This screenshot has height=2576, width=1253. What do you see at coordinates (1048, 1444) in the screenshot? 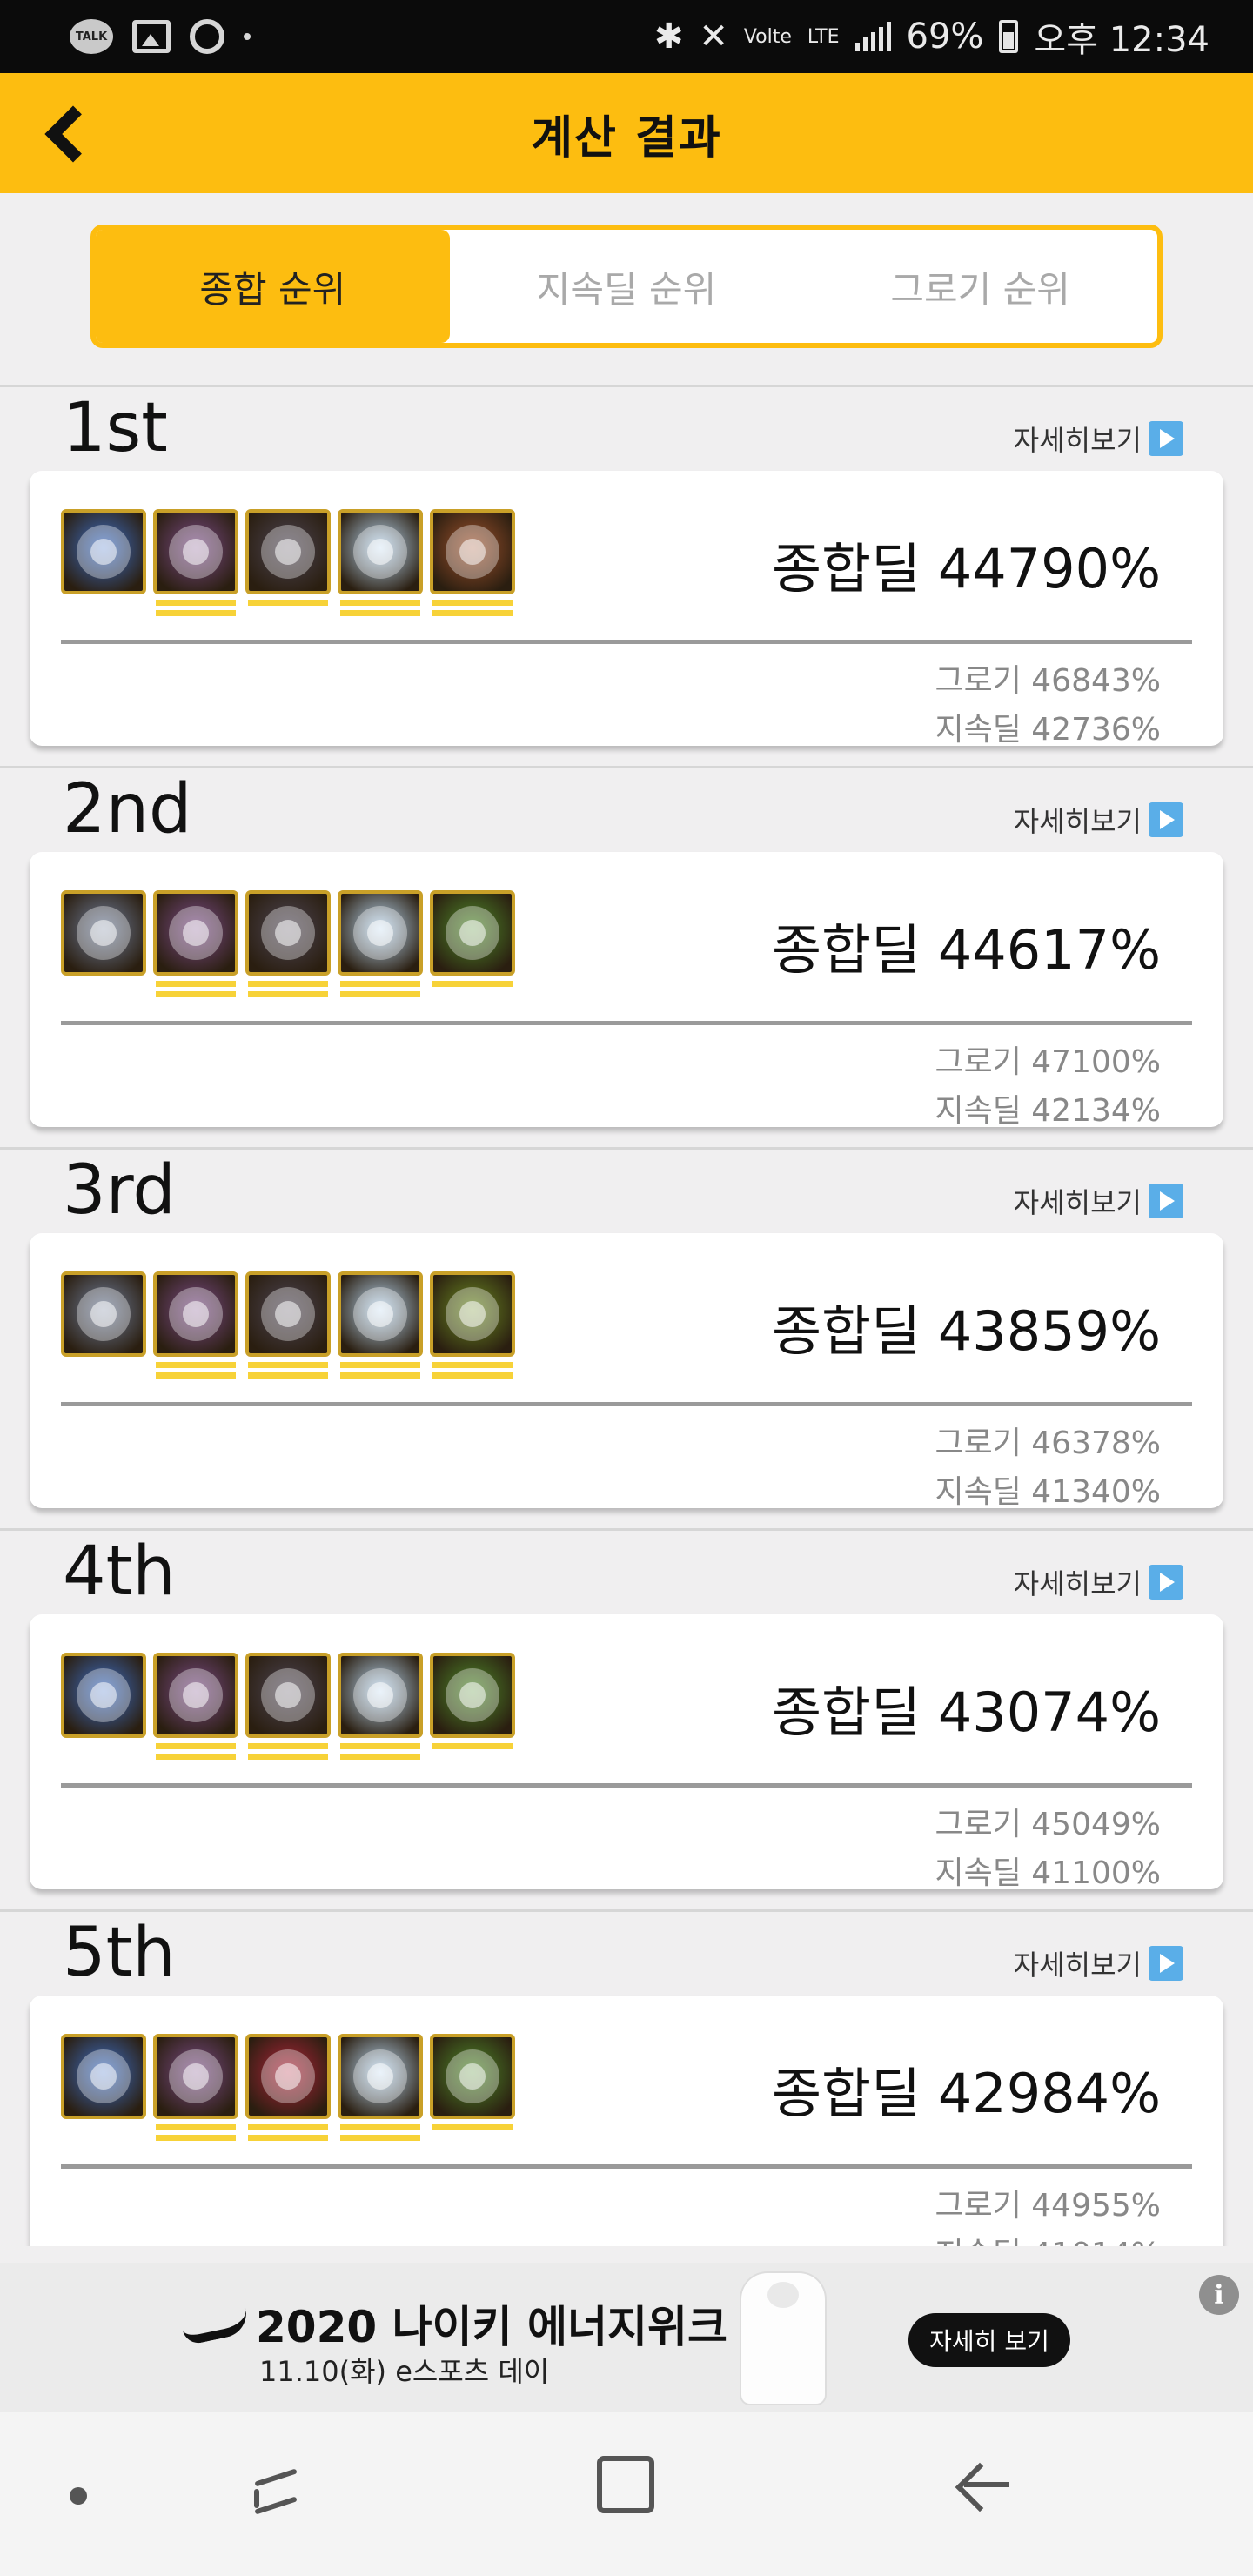
I see `groggy-deal: 그로기 46378%` at bounding box center [1048, 1444].